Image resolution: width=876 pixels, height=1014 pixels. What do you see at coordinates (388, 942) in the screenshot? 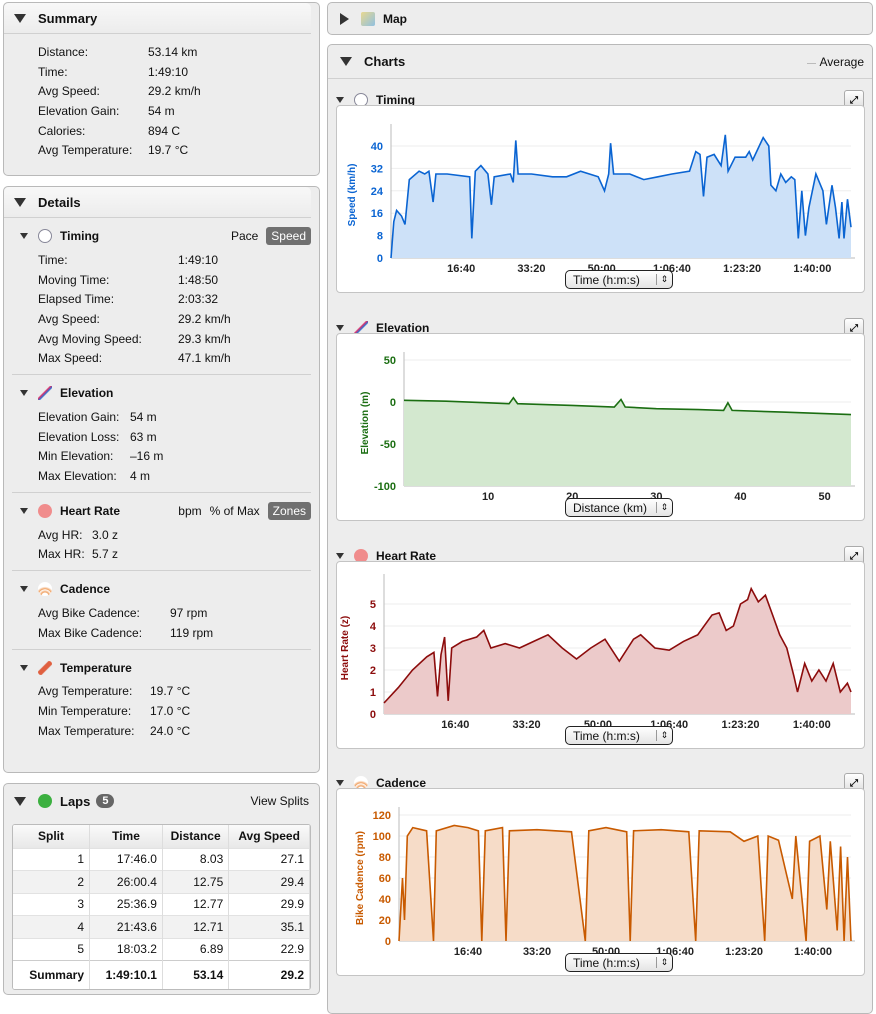
I see `y-tick-label: 0` at bounding box center [388, 942].